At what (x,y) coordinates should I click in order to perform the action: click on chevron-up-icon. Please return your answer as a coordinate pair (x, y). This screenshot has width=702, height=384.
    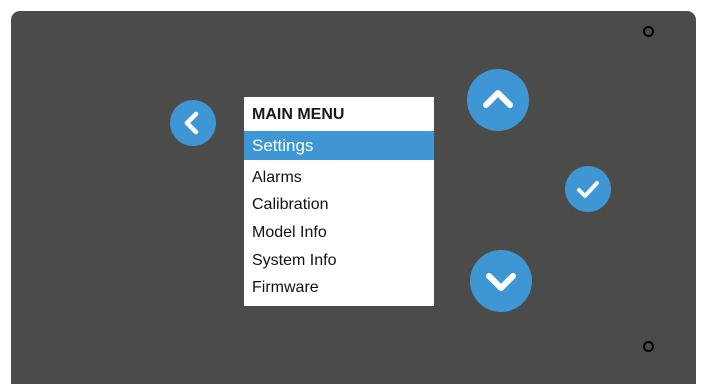
    Looking at the image, I should click on (498, 100).